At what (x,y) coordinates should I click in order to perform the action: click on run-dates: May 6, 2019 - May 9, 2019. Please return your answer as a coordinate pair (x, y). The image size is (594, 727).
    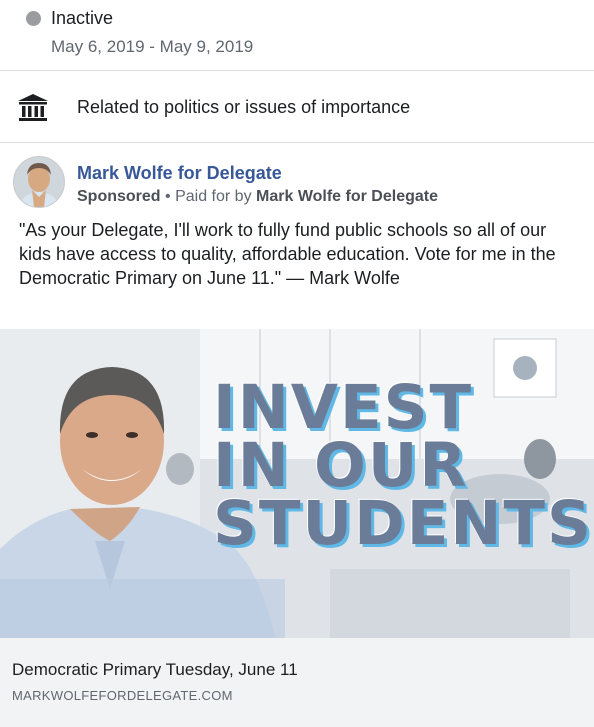
    Looking at the image, I should click on (152, 46).